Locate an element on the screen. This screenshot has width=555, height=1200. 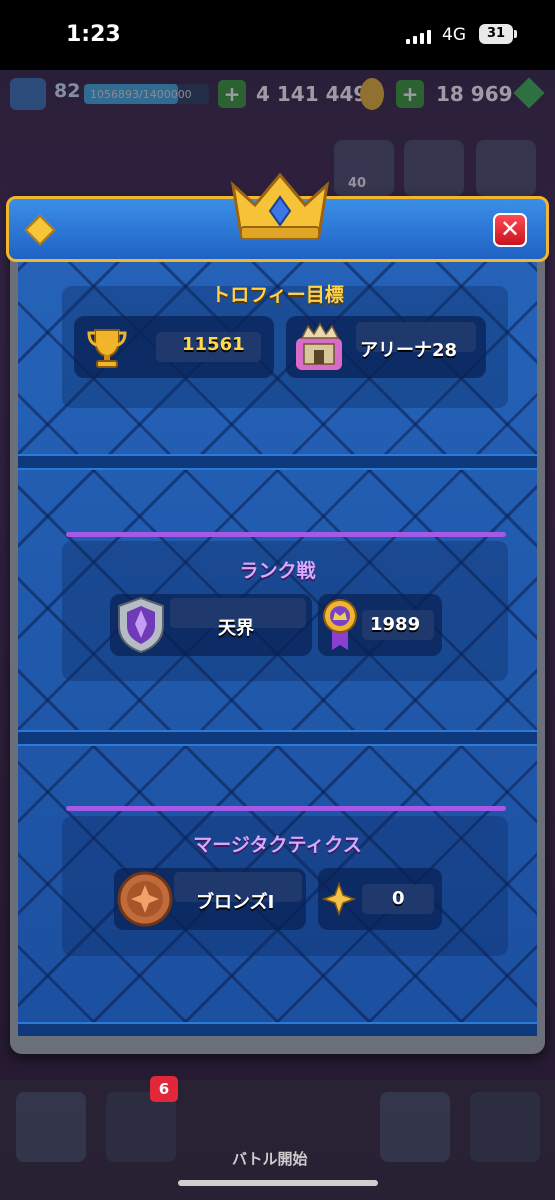
gold-coin-icon is located at coordinates (372, 94).